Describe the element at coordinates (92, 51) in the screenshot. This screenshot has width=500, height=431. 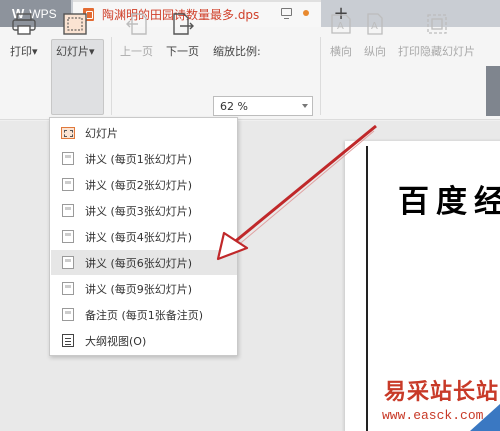
I see `slides-dropdown-arrow-icon: ▾` at that location.